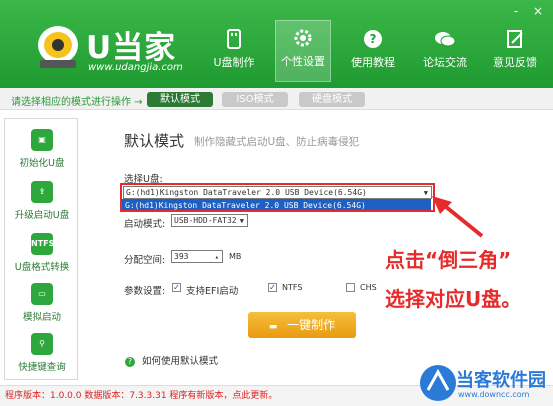  What do you see at coordinates (212, 291) in the screenshot?
I see `efi-label: 支持EFI启动` at bounding box center [212, 291].